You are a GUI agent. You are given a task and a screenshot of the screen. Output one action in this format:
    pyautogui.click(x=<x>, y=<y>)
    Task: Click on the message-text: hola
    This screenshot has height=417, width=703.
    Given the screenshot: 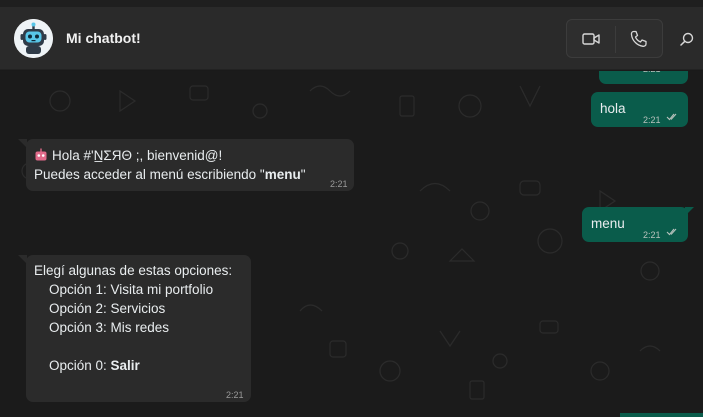 What is the action you would take?
    pyautogui.click(x=613, y=108)
    